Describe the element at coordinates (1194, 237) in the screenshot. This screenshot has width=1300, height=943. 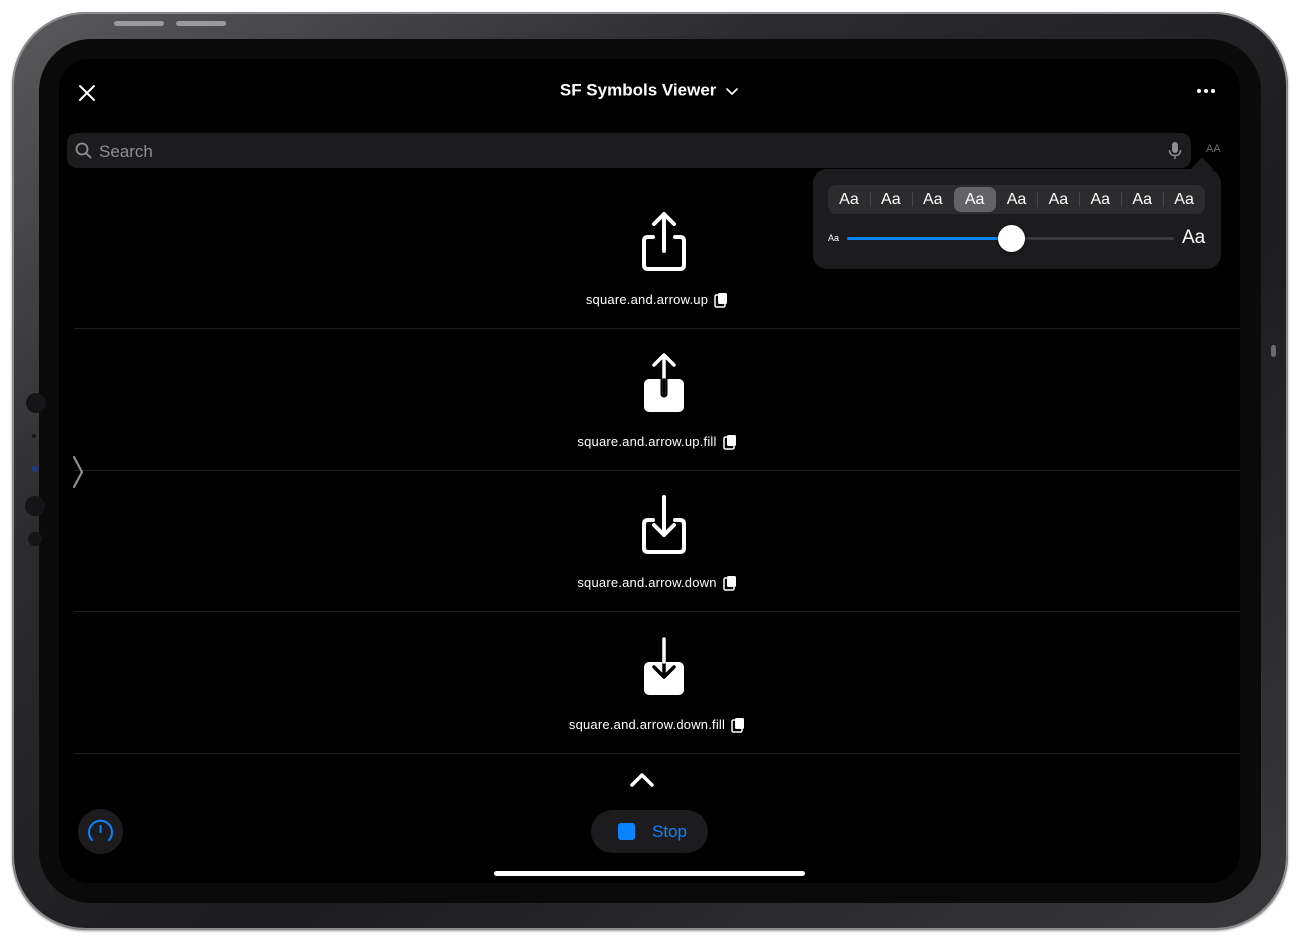
I see `slider-max-label: Aa` at that location.